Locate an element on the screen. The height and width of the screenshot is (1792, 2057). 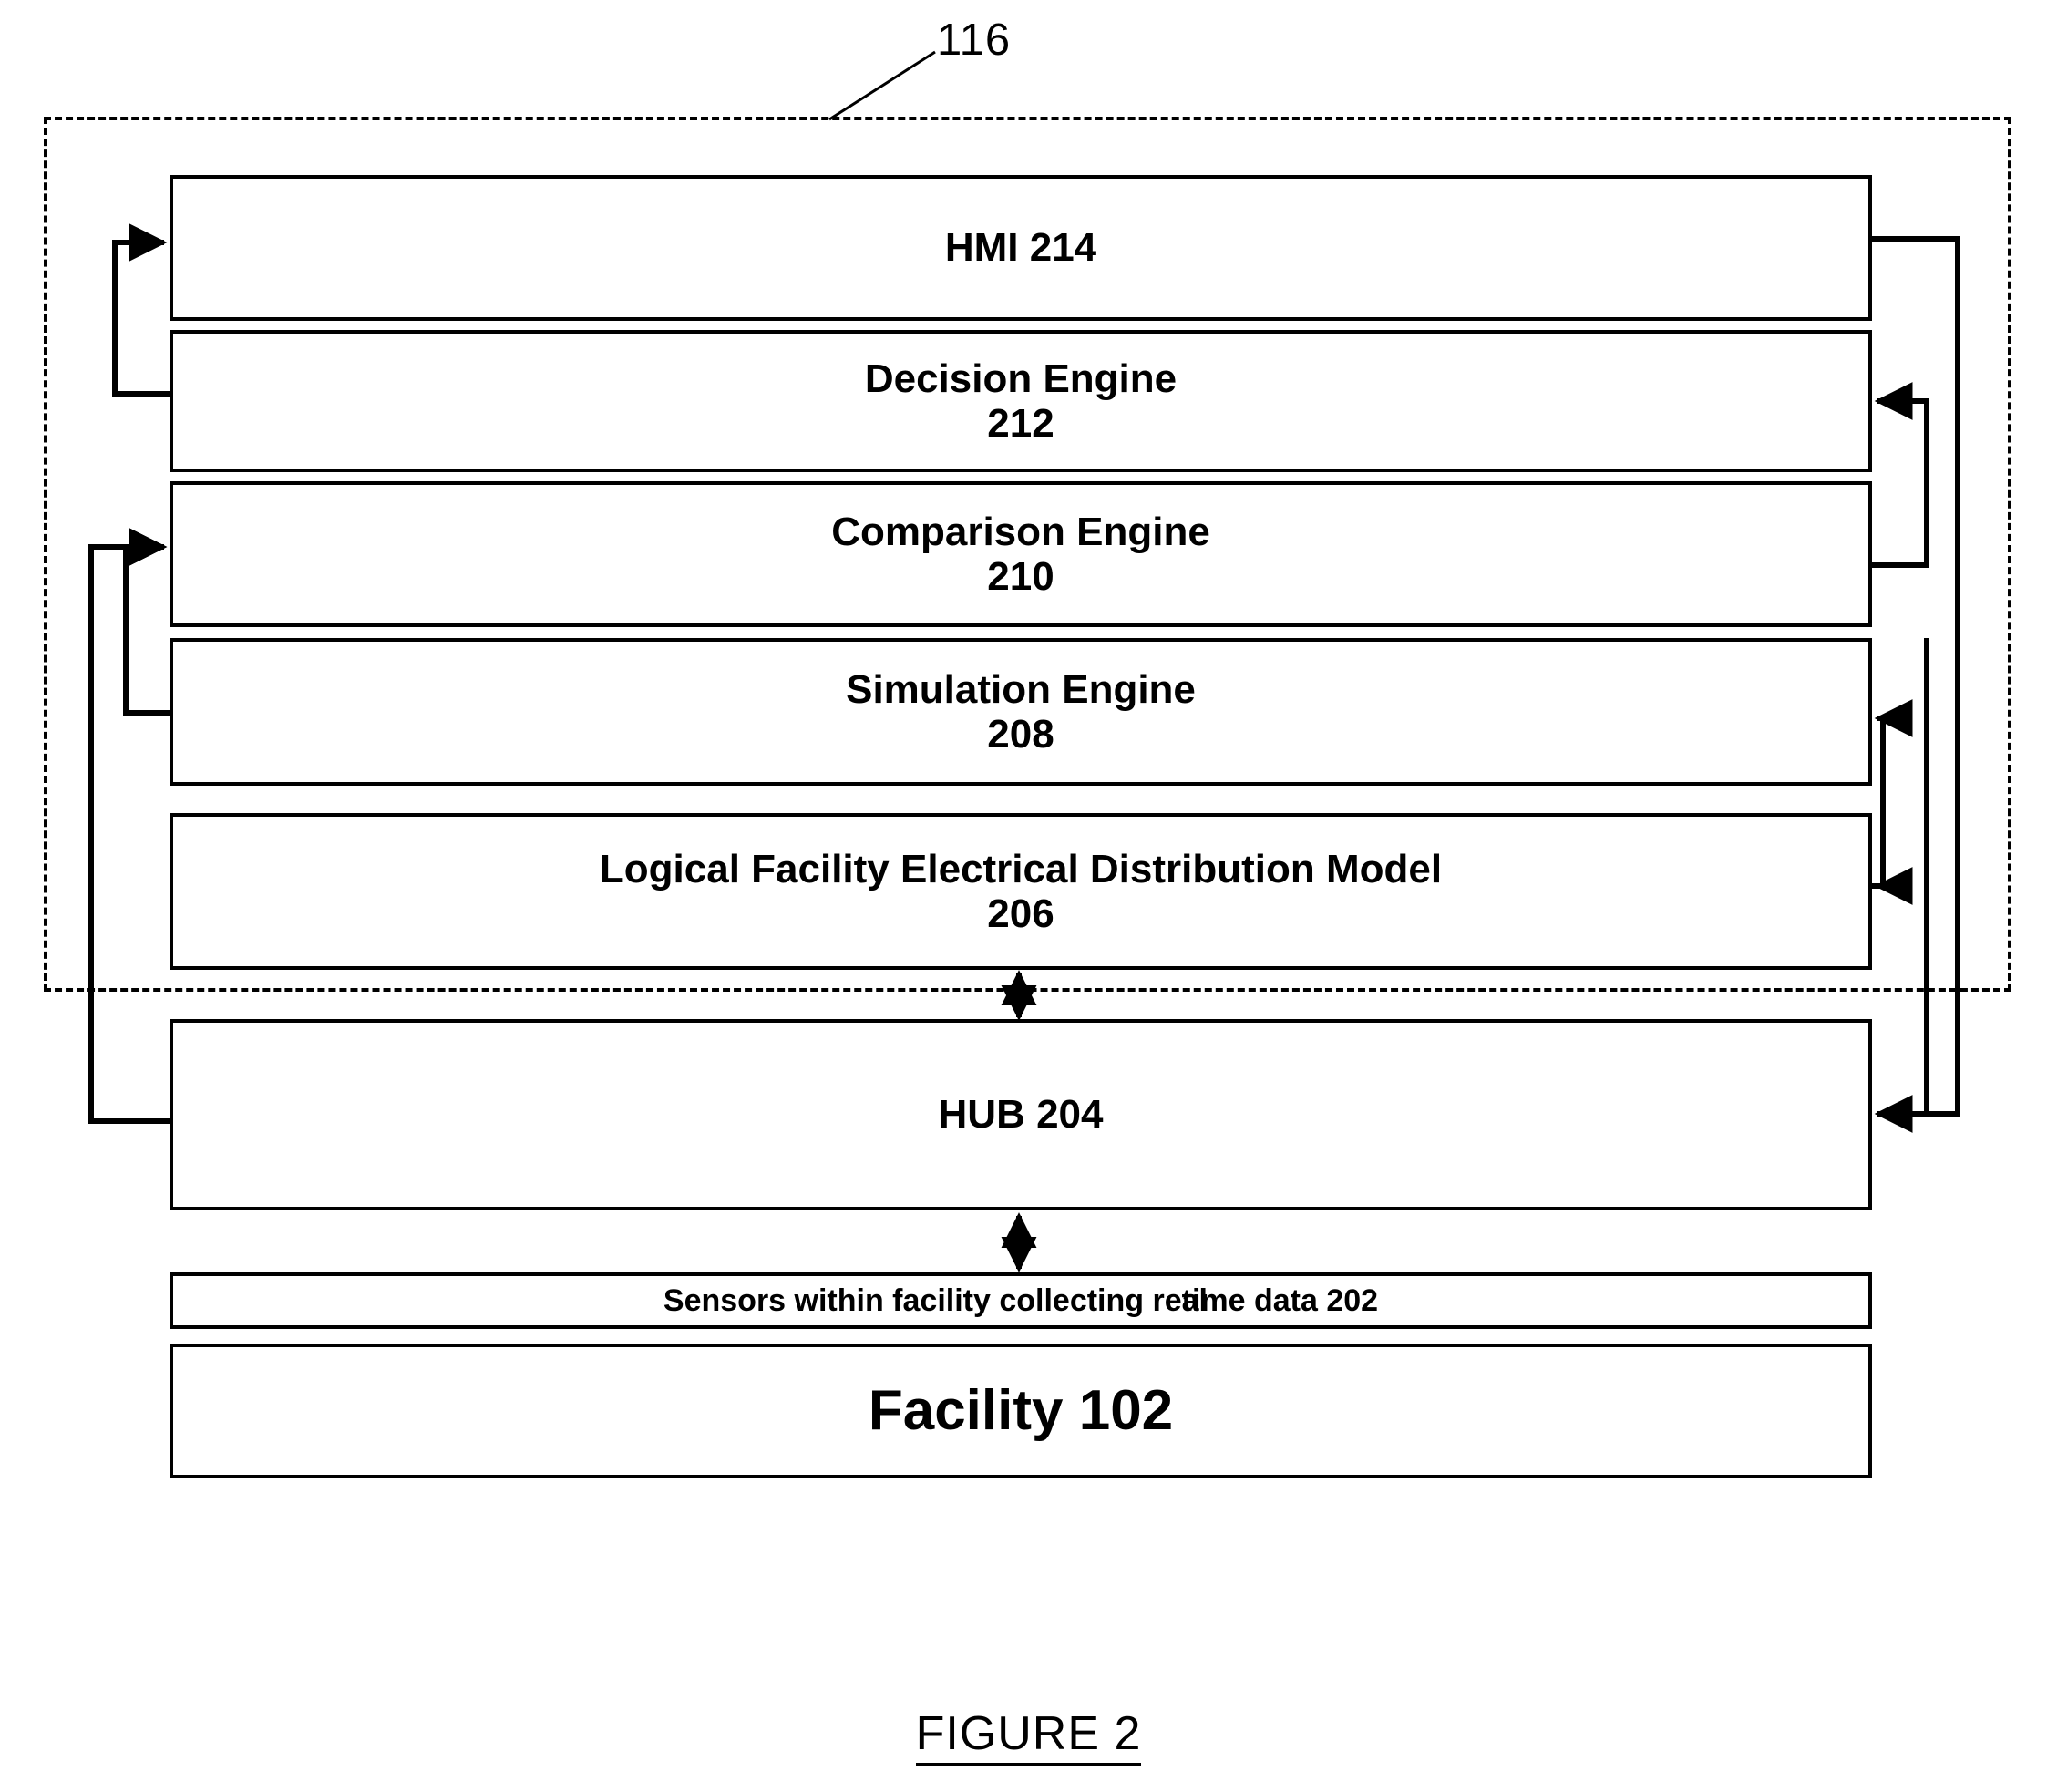
figure-caption: FIGURE 2 is located at coordinates (1028, 1736).